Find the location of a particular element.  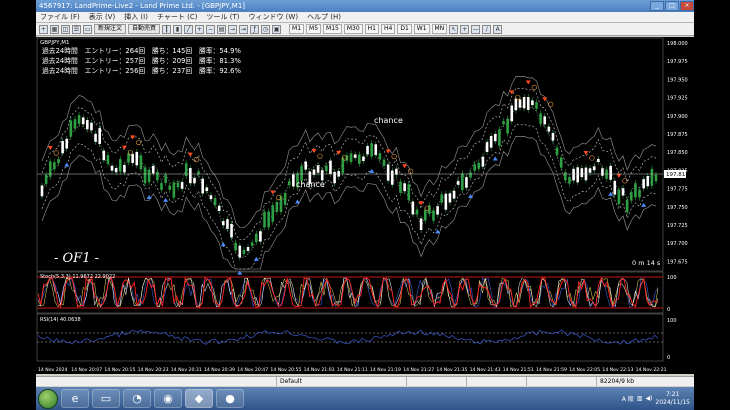

explorer-icon: ▭ is located at coordinates (106, 398).